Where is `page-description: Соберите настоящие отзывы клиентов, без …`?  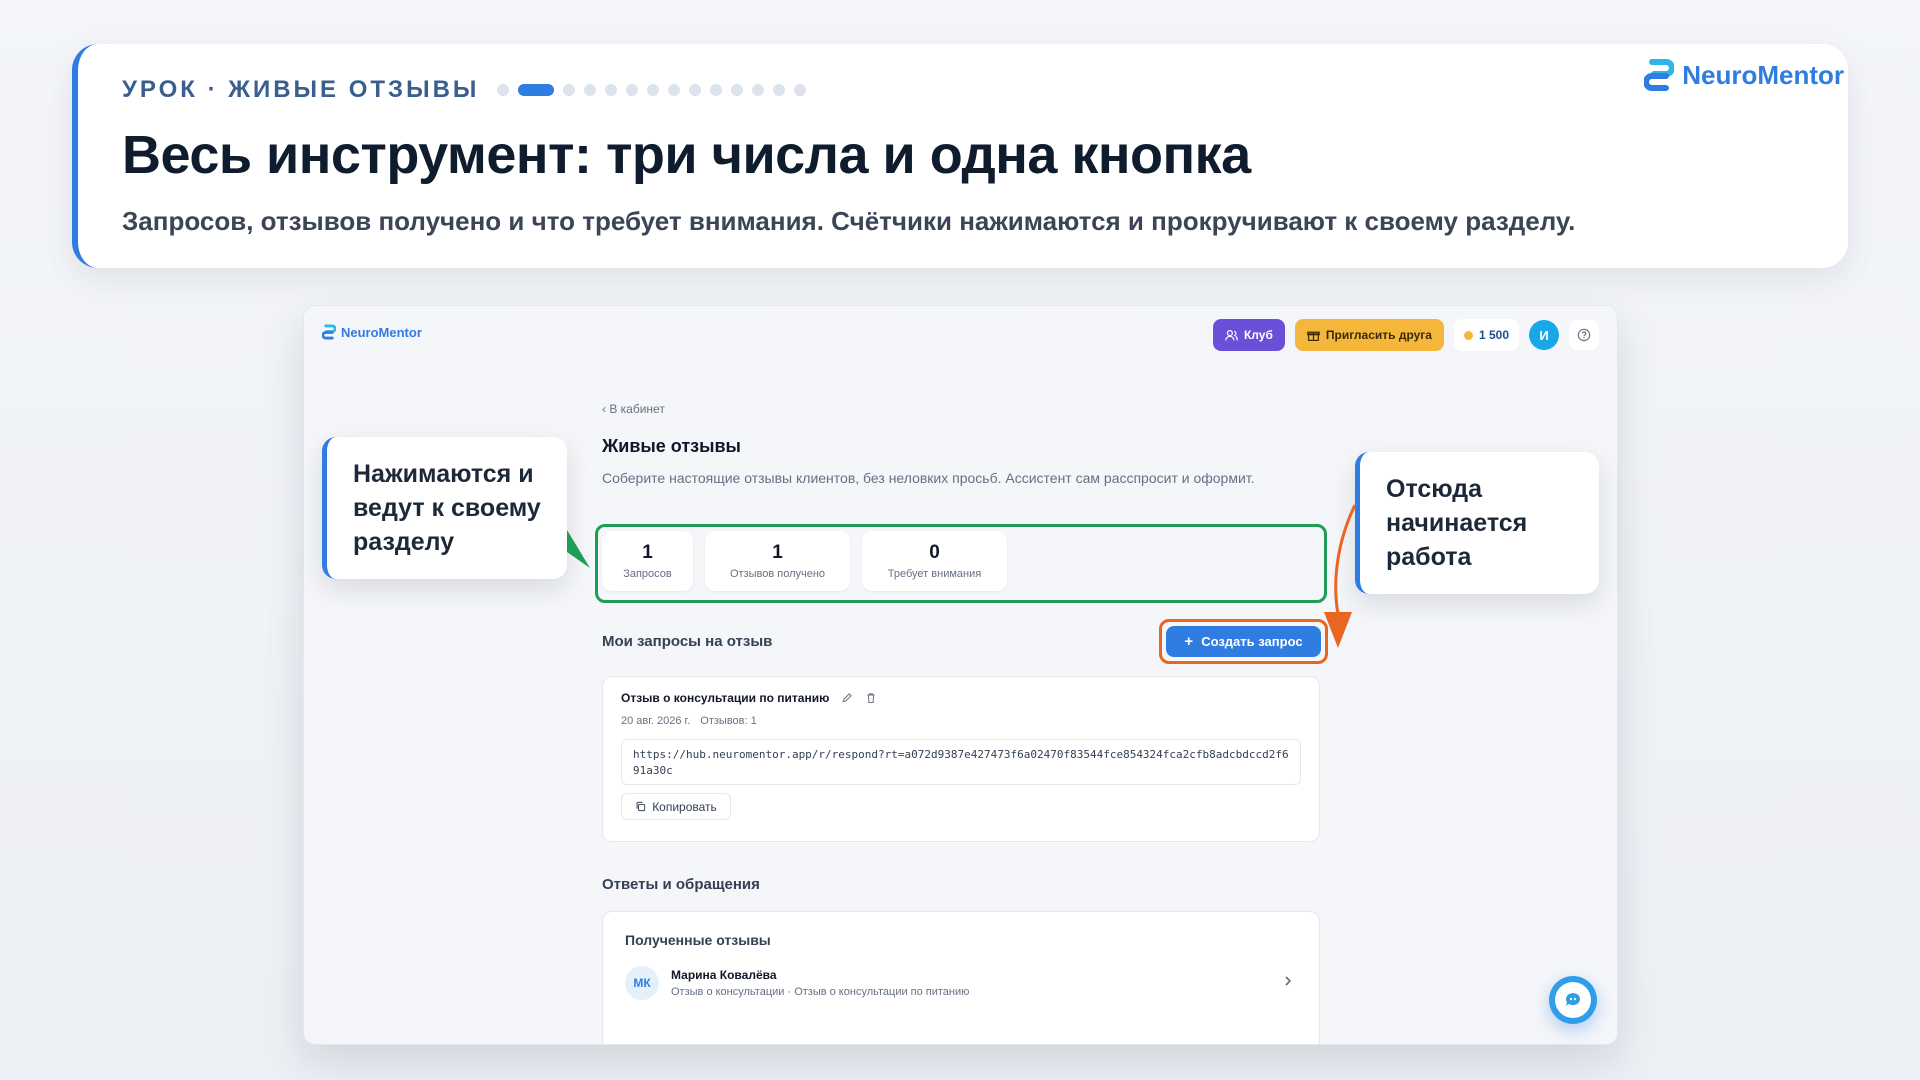
page-description: Соберите настоящие отзывы клиентов, без … is located at coordinates (928, 478).